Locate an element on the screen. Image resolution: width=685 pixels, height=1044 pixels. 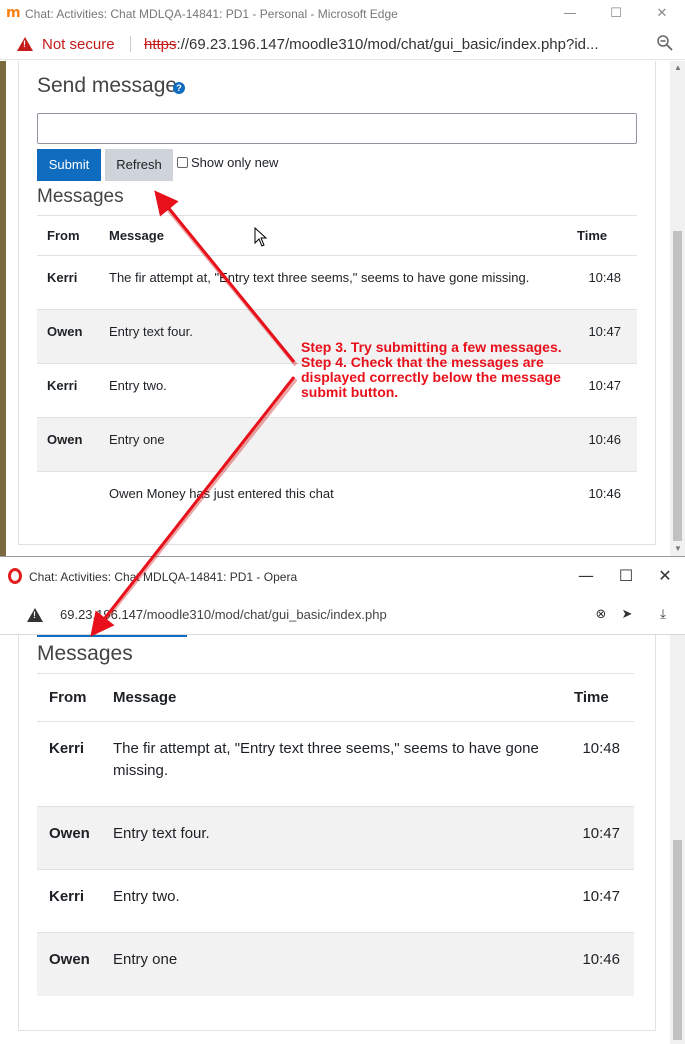
block-icon: ⊗ is located at coordinates (601, 615).